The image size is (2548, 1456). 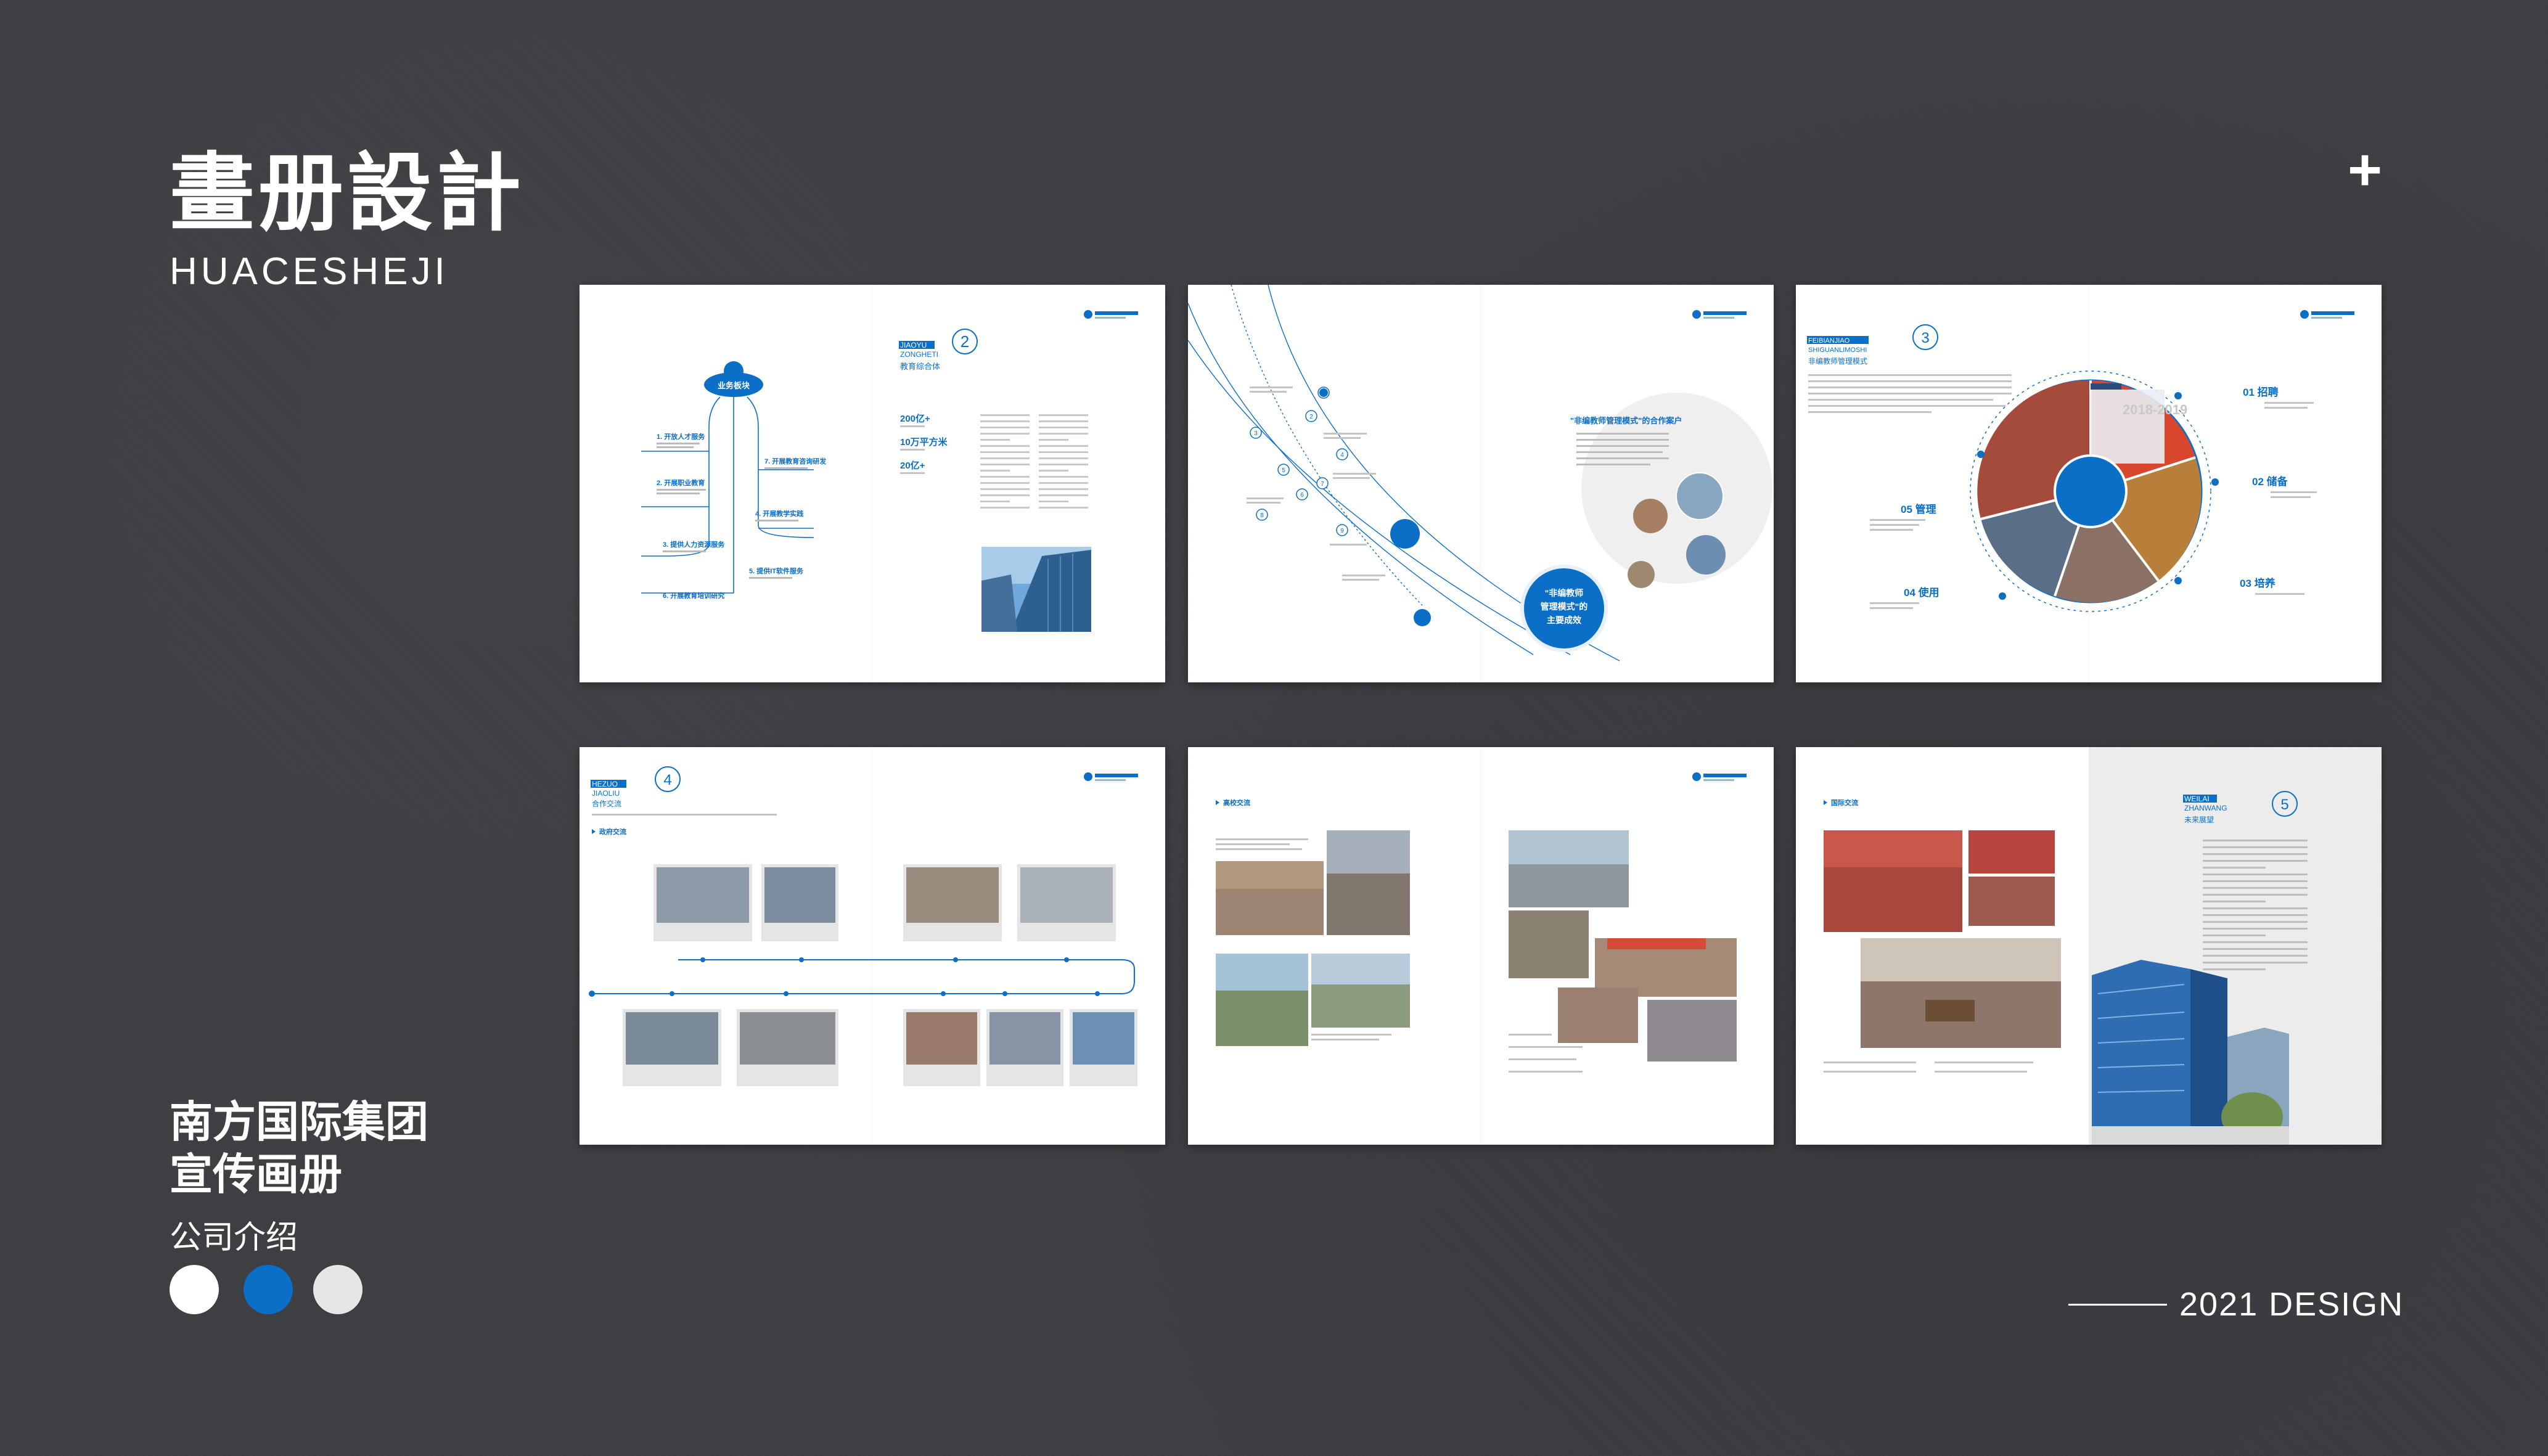 What do you see at coordinates (2103, 946) in the screenshot?
I see `spread-6-artwork: 国际交流 WEILAI ZHANWANG 5 未来展望` at bounding box center [2103, 946].